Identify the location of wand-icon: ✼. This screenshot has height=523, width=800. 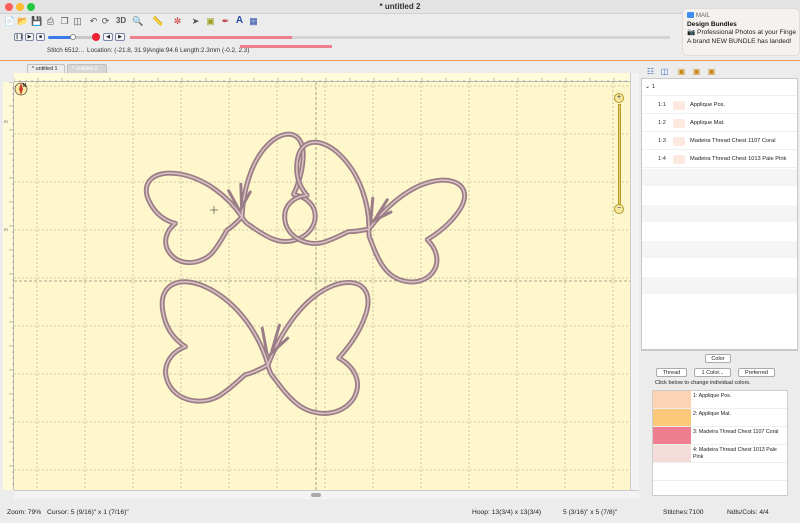
(177, 21).